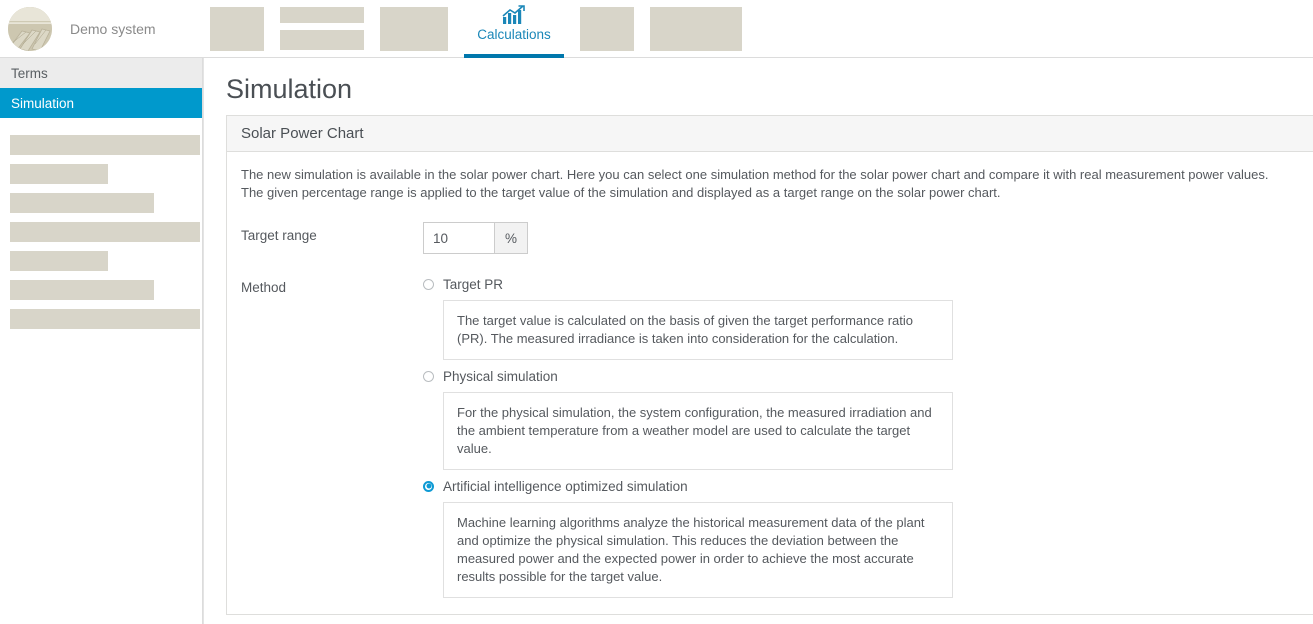 The width and height of the screenshot is (1313, 624). I want to click on method-option-label: Target PR, so click(473, 284).